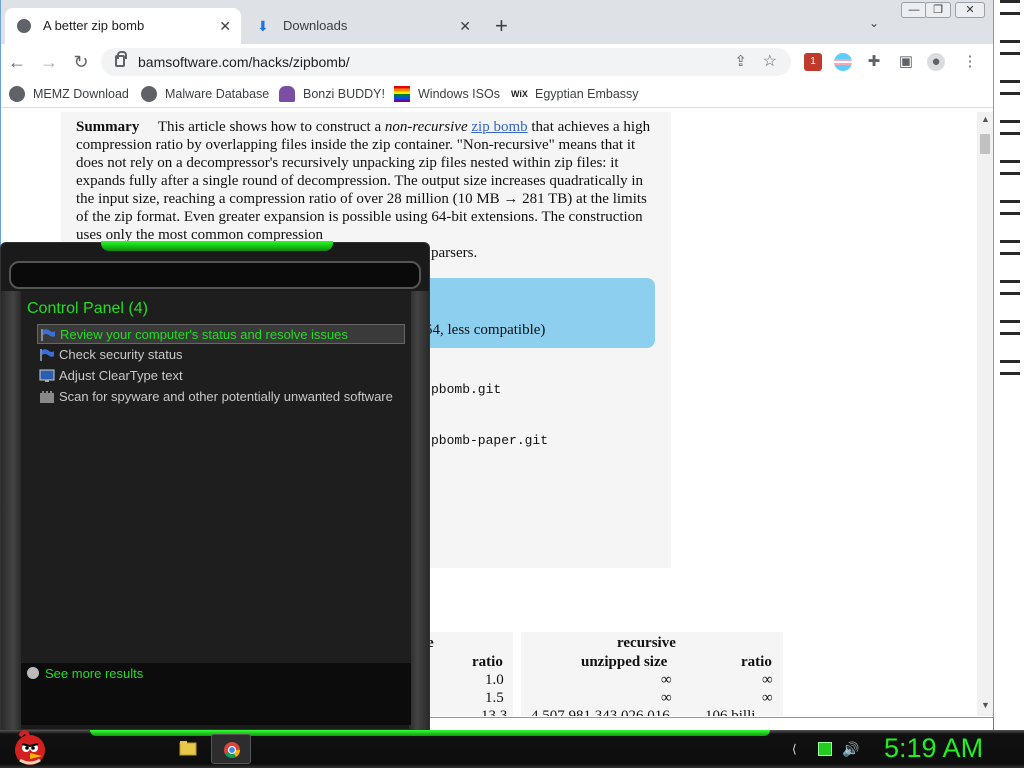 This screenshot has height=773, width=1024. Describe the element at coordinates (221, 355) in the screenshot. I see `result-security-status: Check security status` at that location.